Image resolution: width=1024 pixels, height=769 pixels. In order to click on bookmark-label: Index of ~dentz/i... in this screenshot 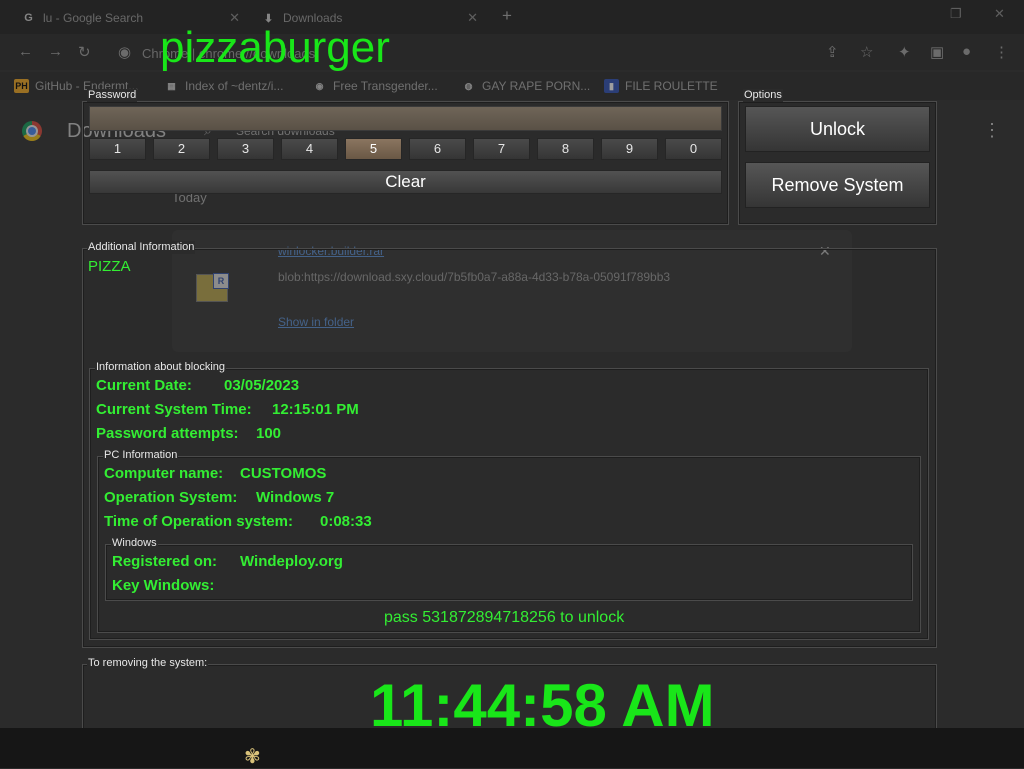, I will do `click(234, 86)`.